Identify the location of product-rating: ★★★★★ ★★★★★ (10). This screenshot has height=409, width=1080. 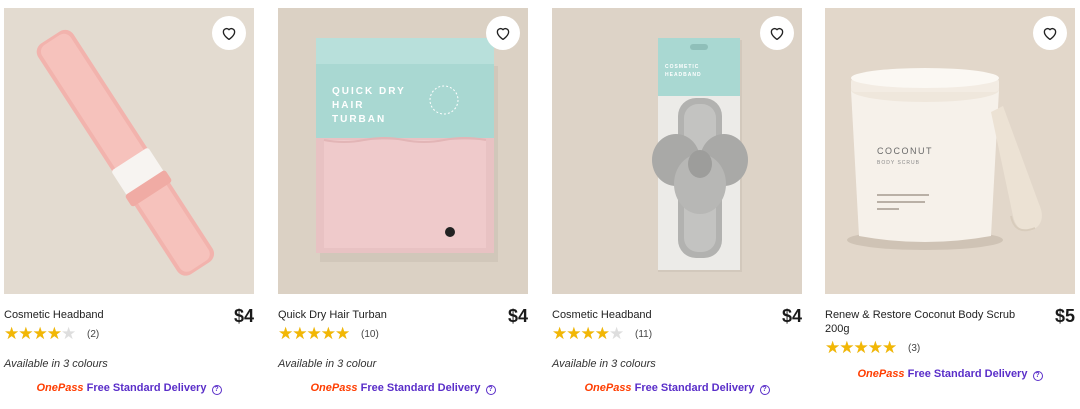
(328, 333).